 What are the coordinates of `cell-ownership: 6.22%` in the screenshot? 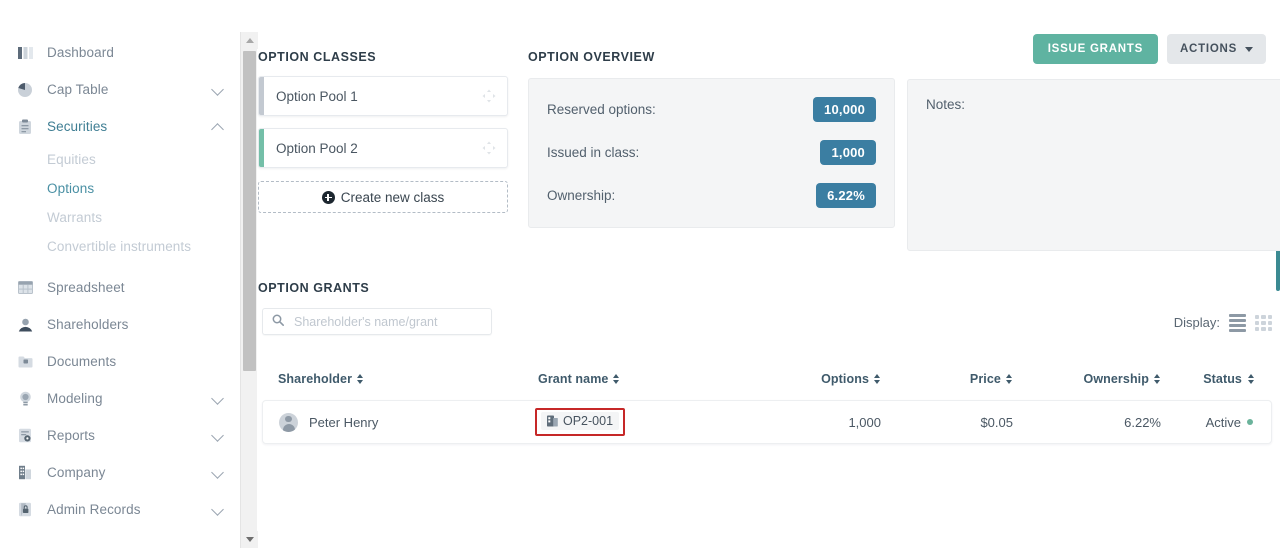 It's located at (1142, 422).